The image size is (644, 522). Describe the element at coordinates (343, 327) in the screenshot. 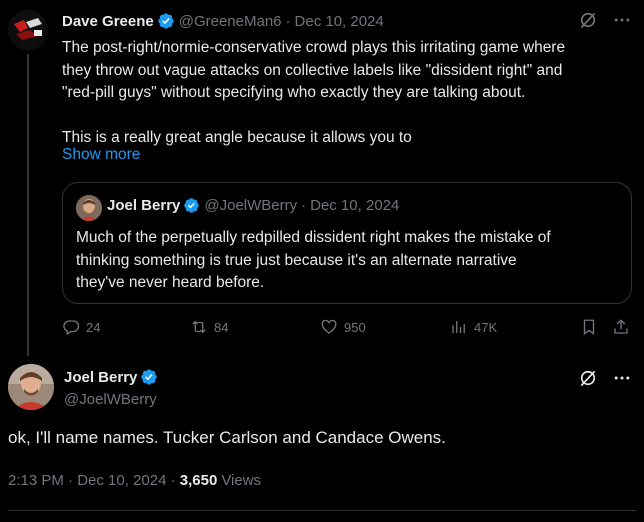

I see `like-button: 950` at that location.